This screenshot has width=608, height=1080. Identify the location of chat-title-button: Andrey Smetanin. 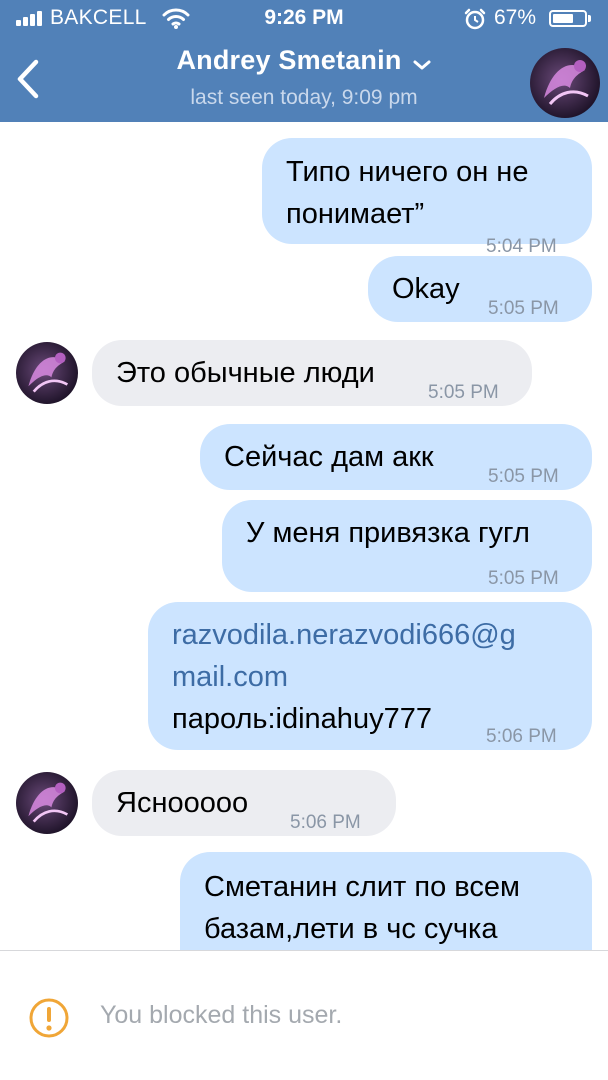
(304, 60).